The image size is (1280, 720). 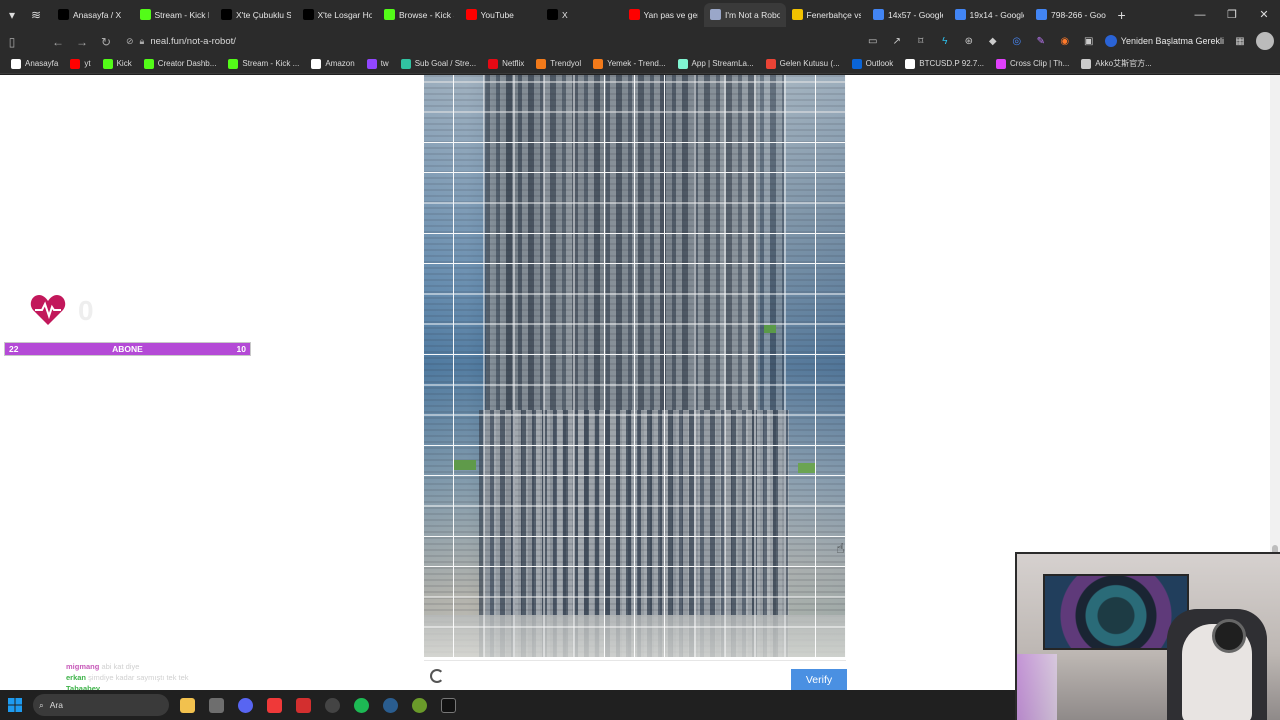 What do you see at coordinates (245, 705) in the screenshot?
I see `discord-button` at bounding box center [245, 705].